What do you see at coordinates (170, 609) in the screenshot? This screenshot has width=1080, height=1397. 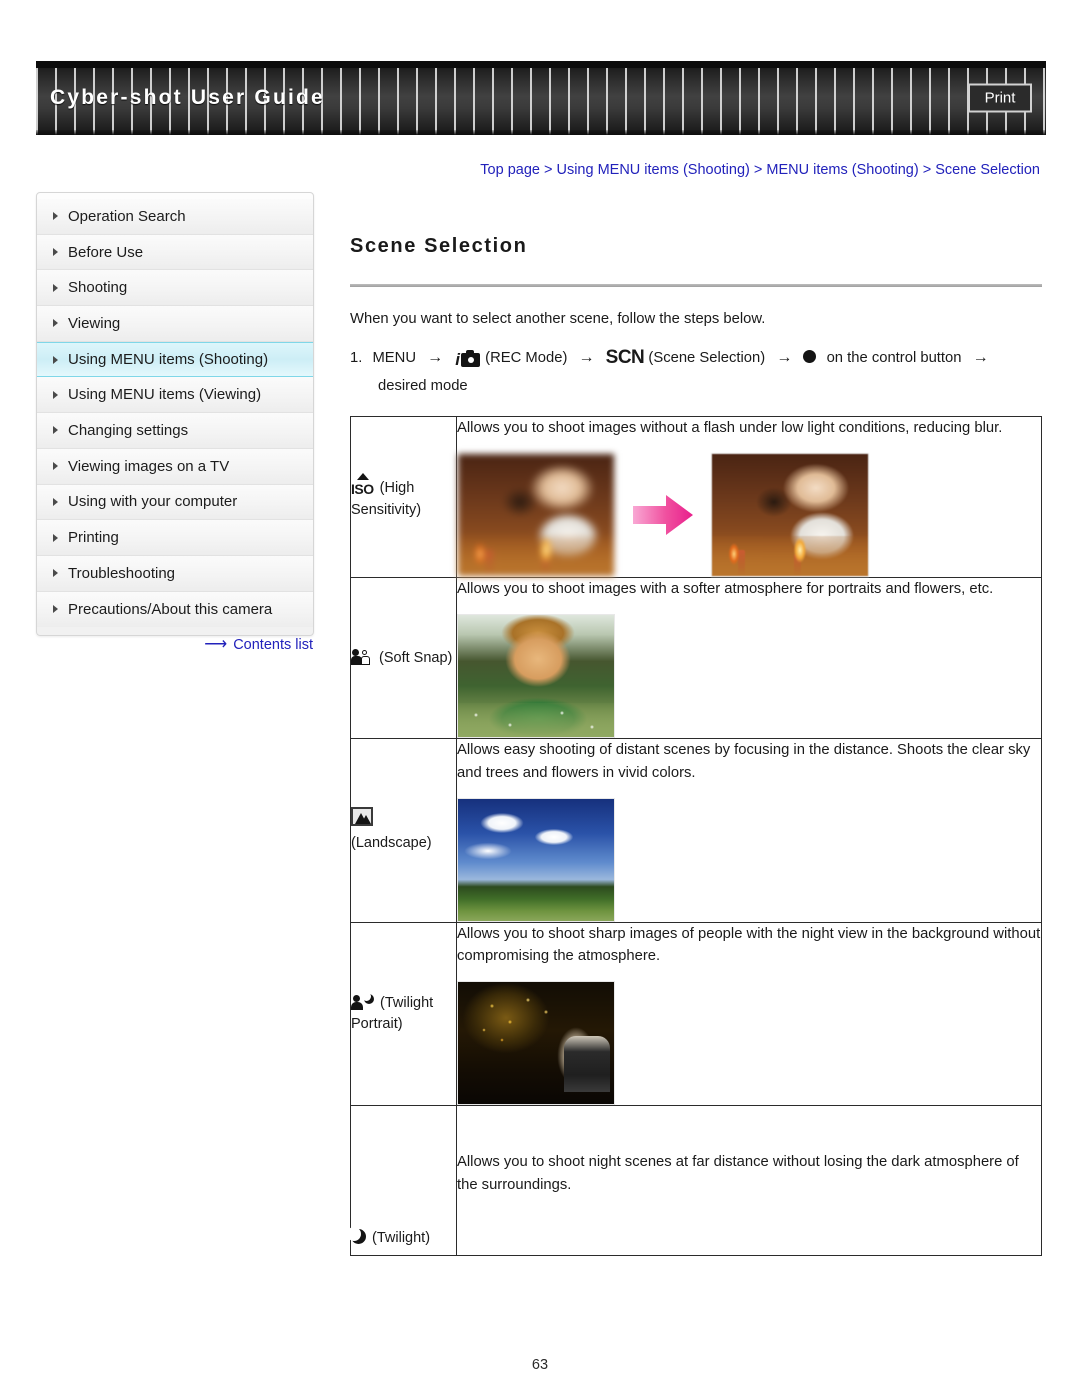 I see `sidebar-item-label: Precautions/About this camera` at bounding box center [170, 609].